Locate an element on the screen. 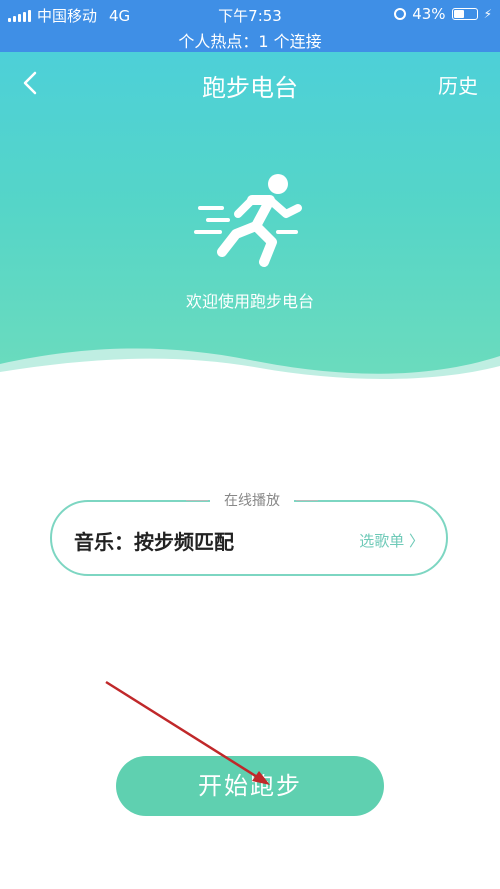 This screenshot has width=500, height=889. status-bar: 中国移动 4G 下午7:53 43% ⚡ 个人热点：1 个连接 is located at coordinates (250, 26).